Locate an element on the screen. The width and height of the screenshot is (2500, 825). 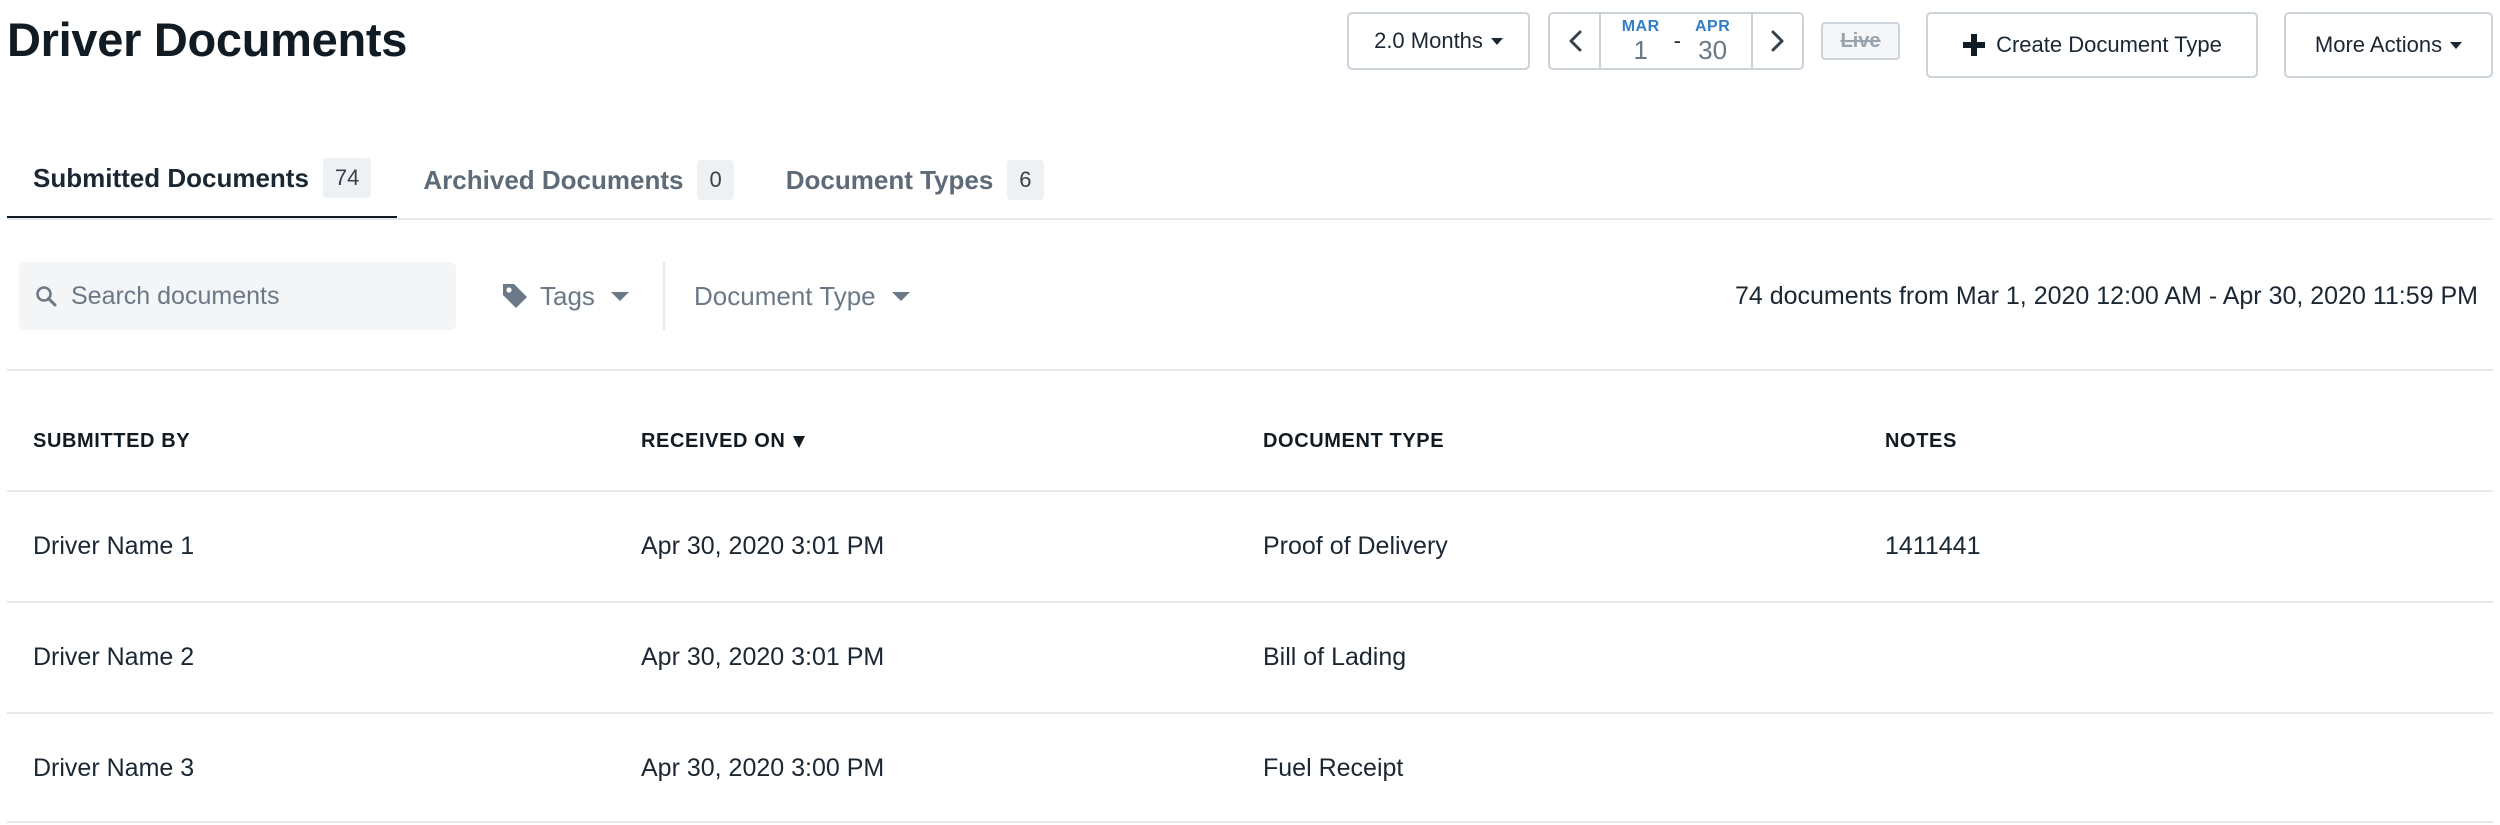
column-label: SUBMITTED BY is located at coordinates (112, 441).